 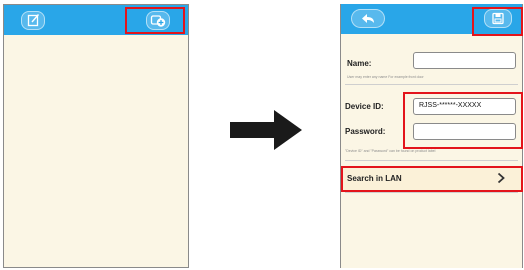 What do you see at coordinates (359, 63) in the screenshot?
I see `name-label: Name:` at bounding box center [359, 63].